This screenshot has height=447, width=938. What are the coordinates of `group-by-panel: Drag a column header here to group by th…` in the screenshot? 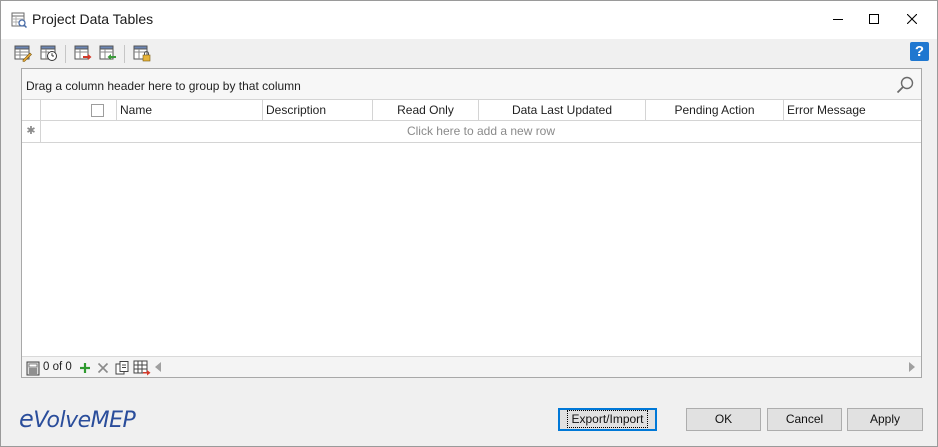 It's located at (471, 84).